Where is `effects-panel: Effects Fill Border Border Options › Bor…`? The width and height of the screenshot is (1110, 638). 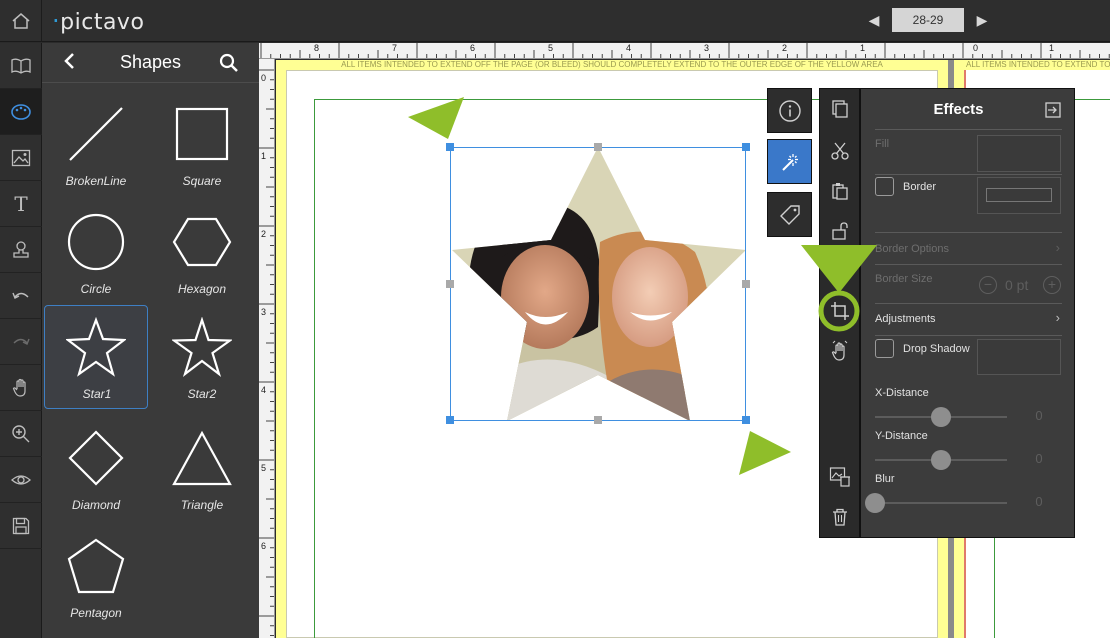 effects-panel: Effects Fill Border Border Options › Bor… is located at coordinates (967, 313).